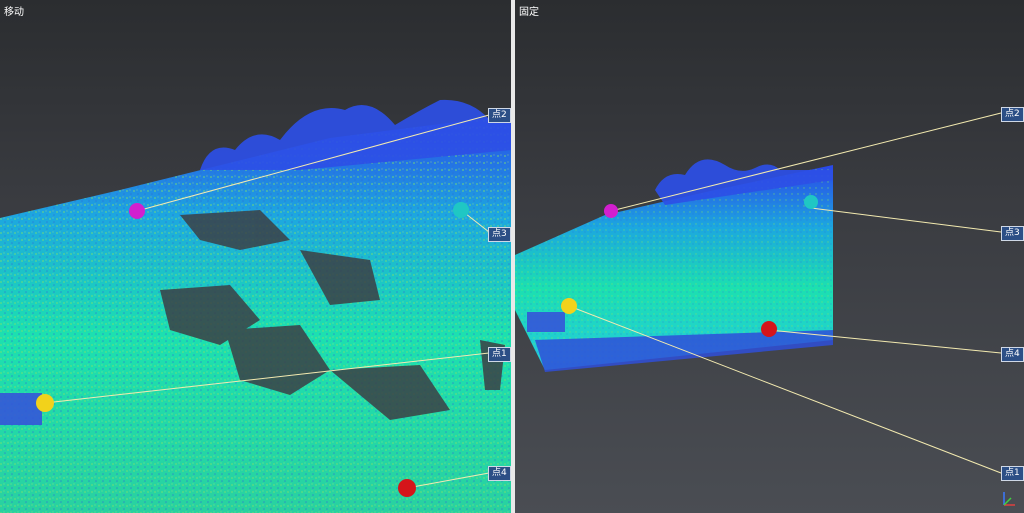  I want to click on axis-gizmo-icon, so click(1009, 499).